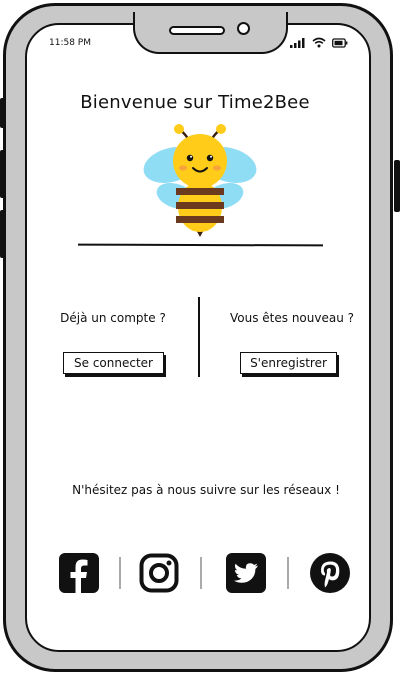  I want to click on facebook-icon, so click(79, 573).